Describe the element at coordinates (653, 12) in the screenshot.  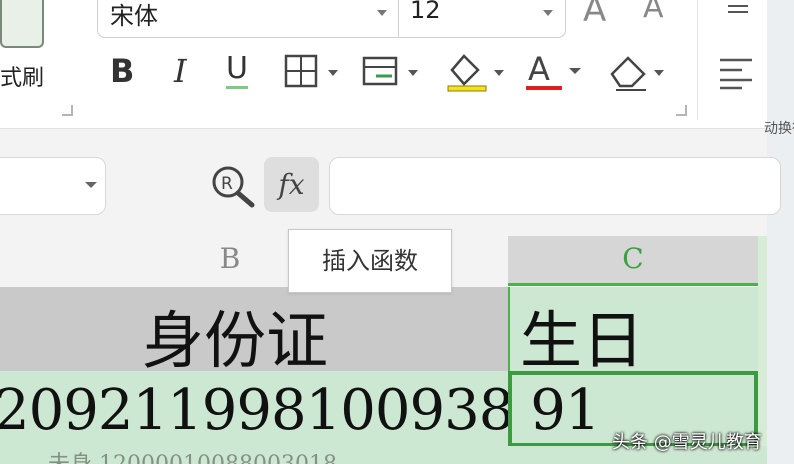
I see `decrease-font-button: A` at that location.